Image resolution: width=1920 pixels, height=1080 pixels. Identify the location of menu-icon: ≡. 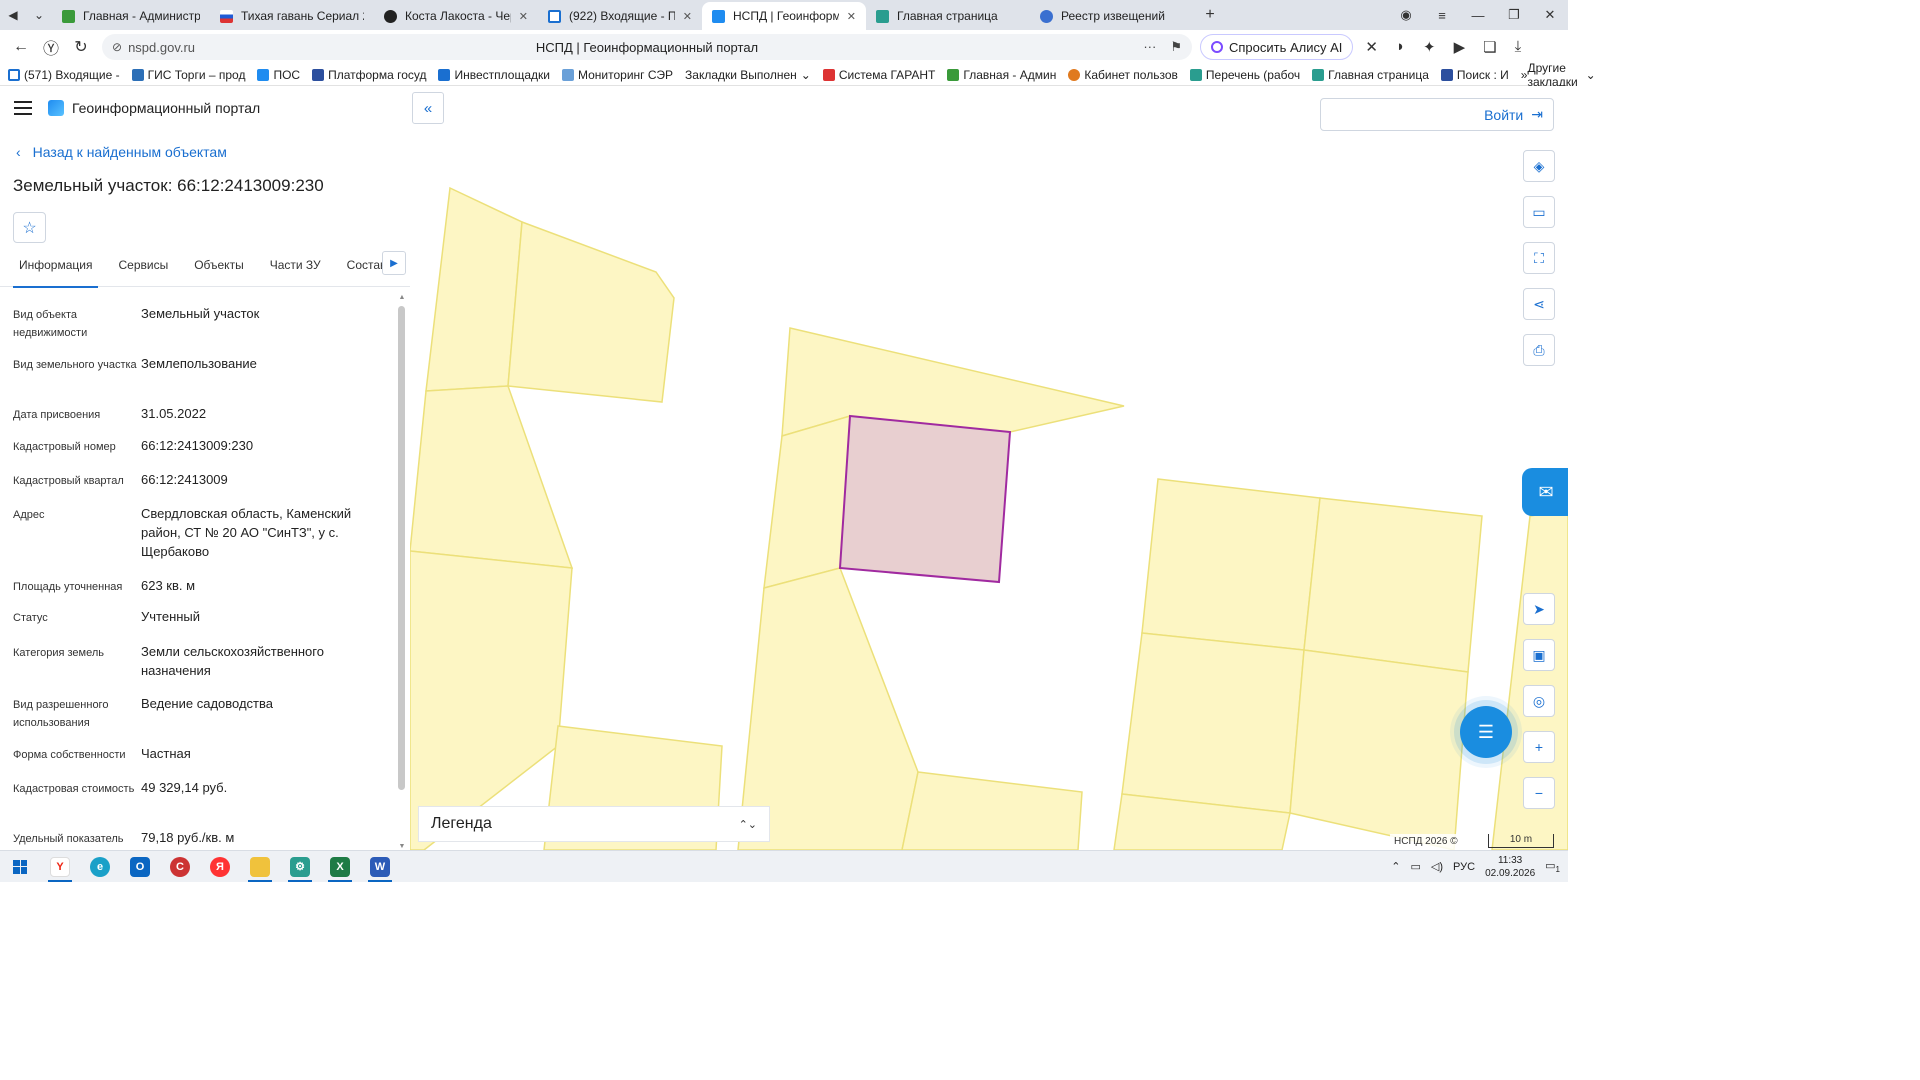
(1442, 15).